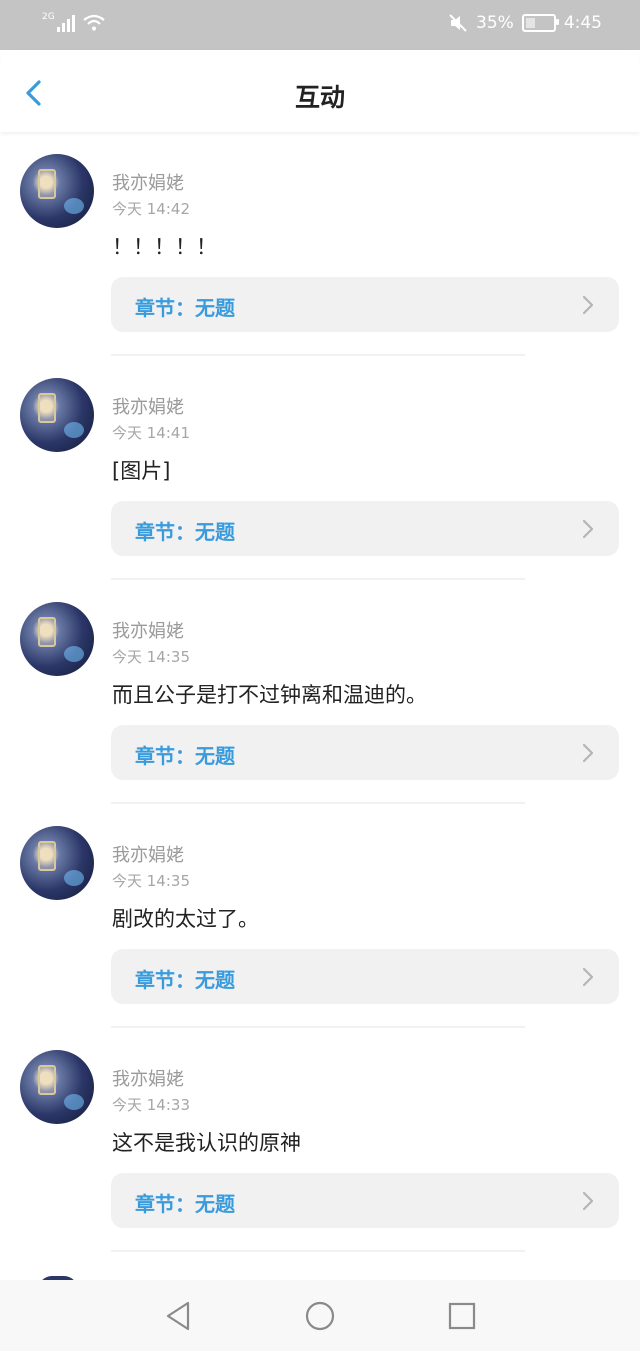 The image size is (640, 1351). What do you see at coordinates (458, 23) in the screenshot?
I see `mute-icon` at bounding box center [458, 23].